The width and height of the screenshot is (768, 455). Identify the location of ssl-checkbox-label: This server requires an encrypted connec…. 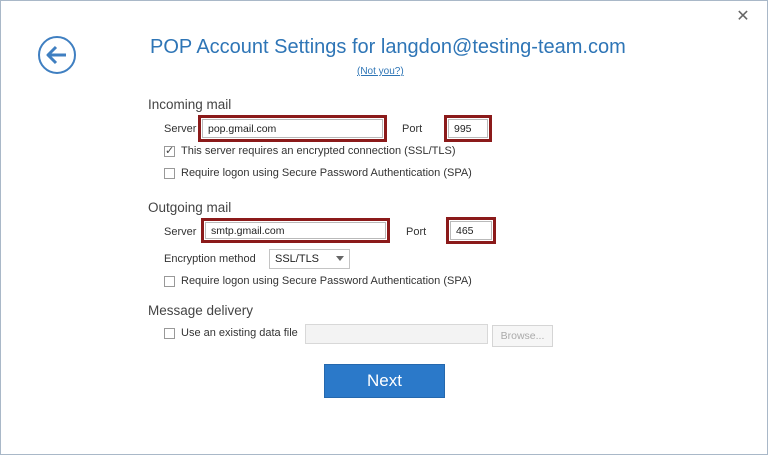
(318, 151).